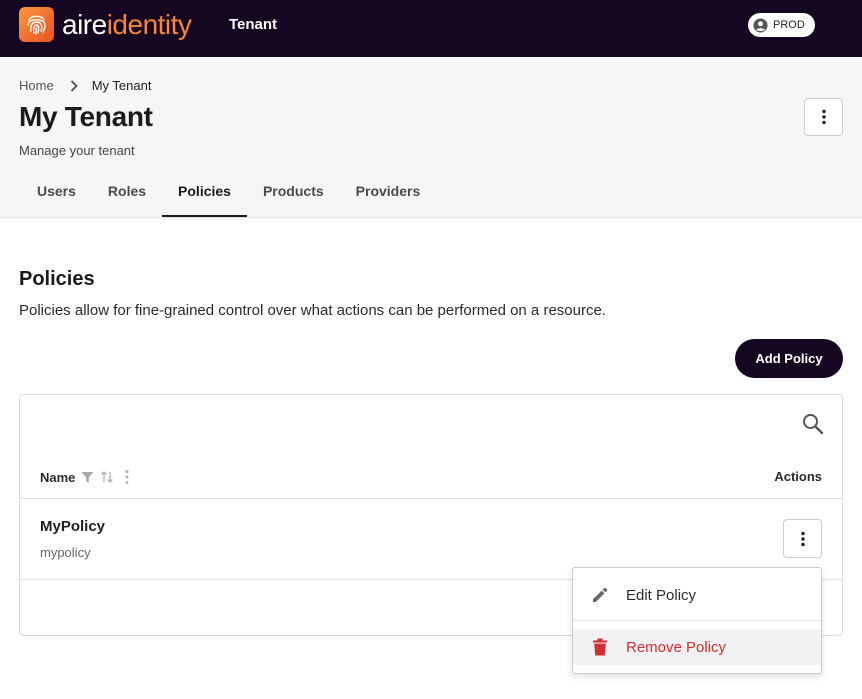 Image resolution: width=862 pixels, height=699 pixels. What do you see at coordinates (74, 85) in the screenshot?
I see `chevron-right-icon` at bounding box center [74, 85].